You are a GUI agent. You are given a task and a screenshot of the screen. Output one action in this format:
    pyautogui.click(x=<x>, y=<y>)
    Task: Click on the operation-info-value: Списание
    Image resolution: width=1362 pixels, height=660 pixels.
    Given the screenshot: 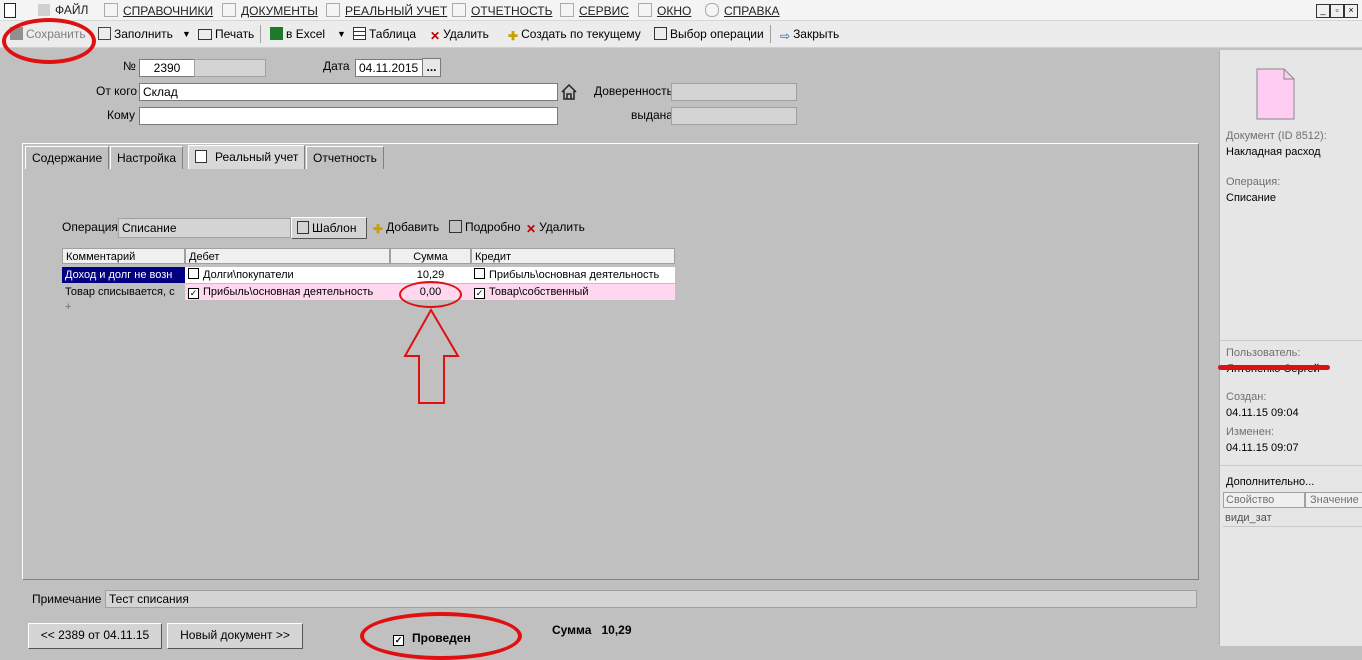 What is the action you would take?
    pyautogui.click(x=1251, y=198)
    